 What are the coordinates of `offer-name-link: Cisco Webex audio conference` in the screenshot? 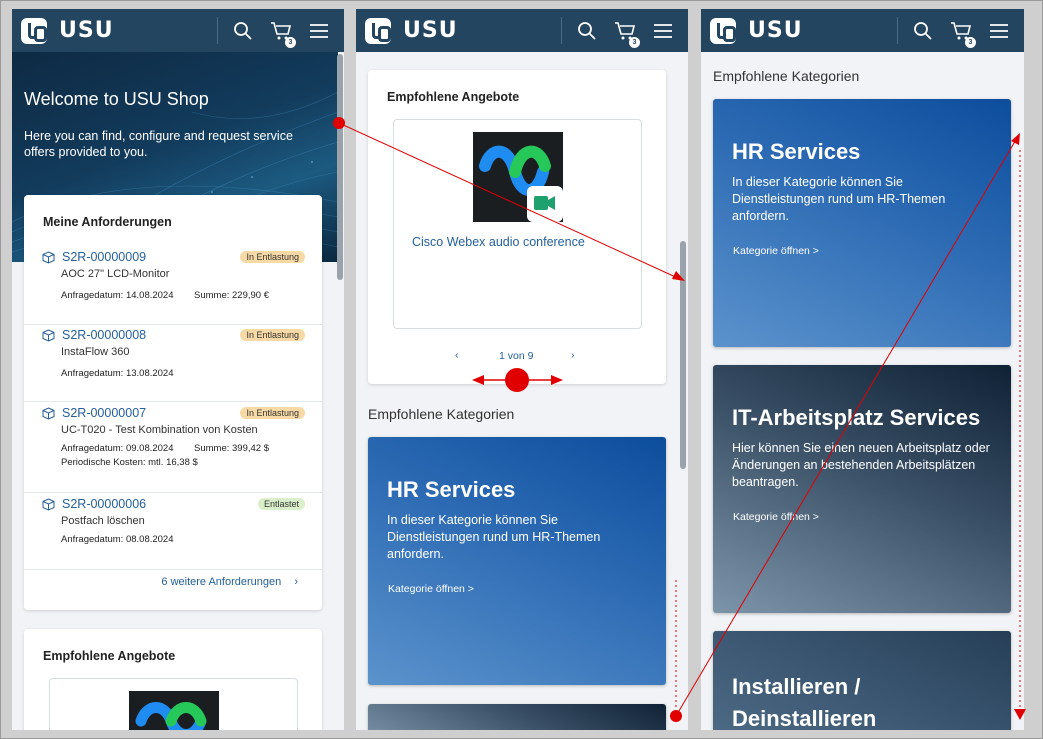 It's located at (498, 242).